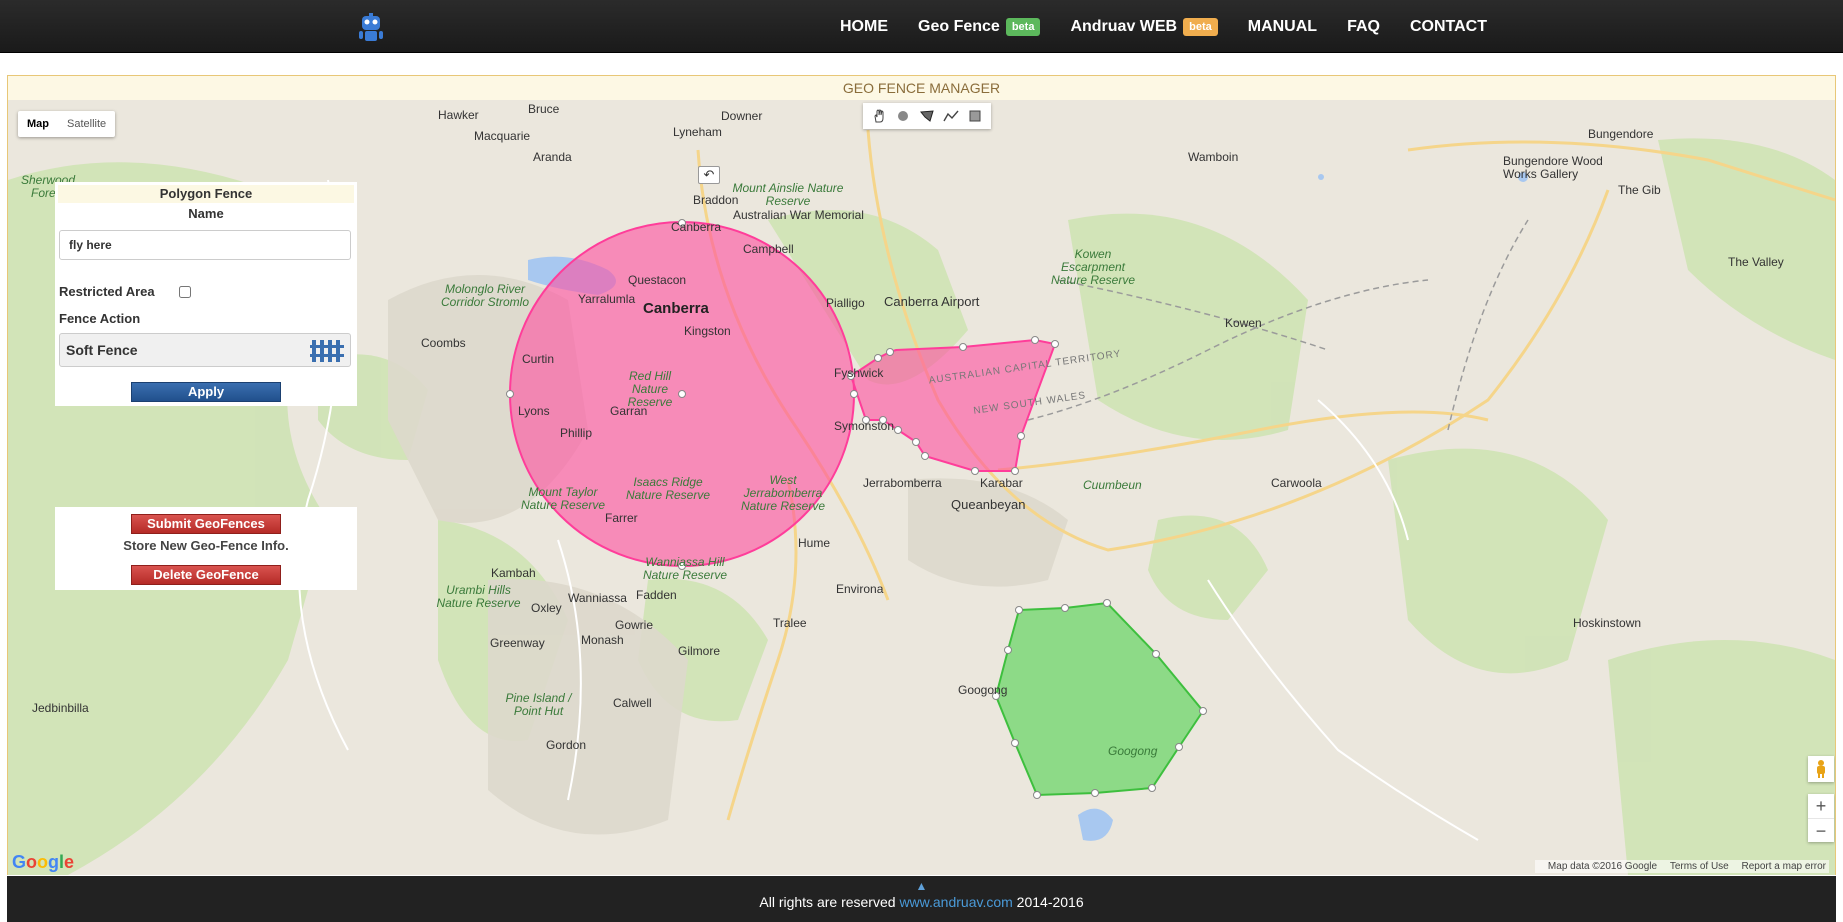  I want to click on place-bungendore: Bungendore, so click(1621, 134).